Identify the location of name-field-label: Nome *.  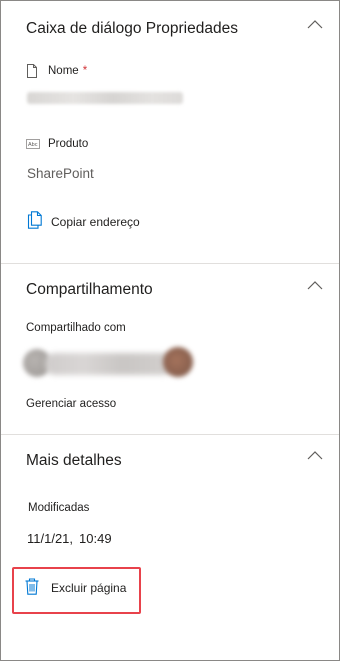
(68, 71).